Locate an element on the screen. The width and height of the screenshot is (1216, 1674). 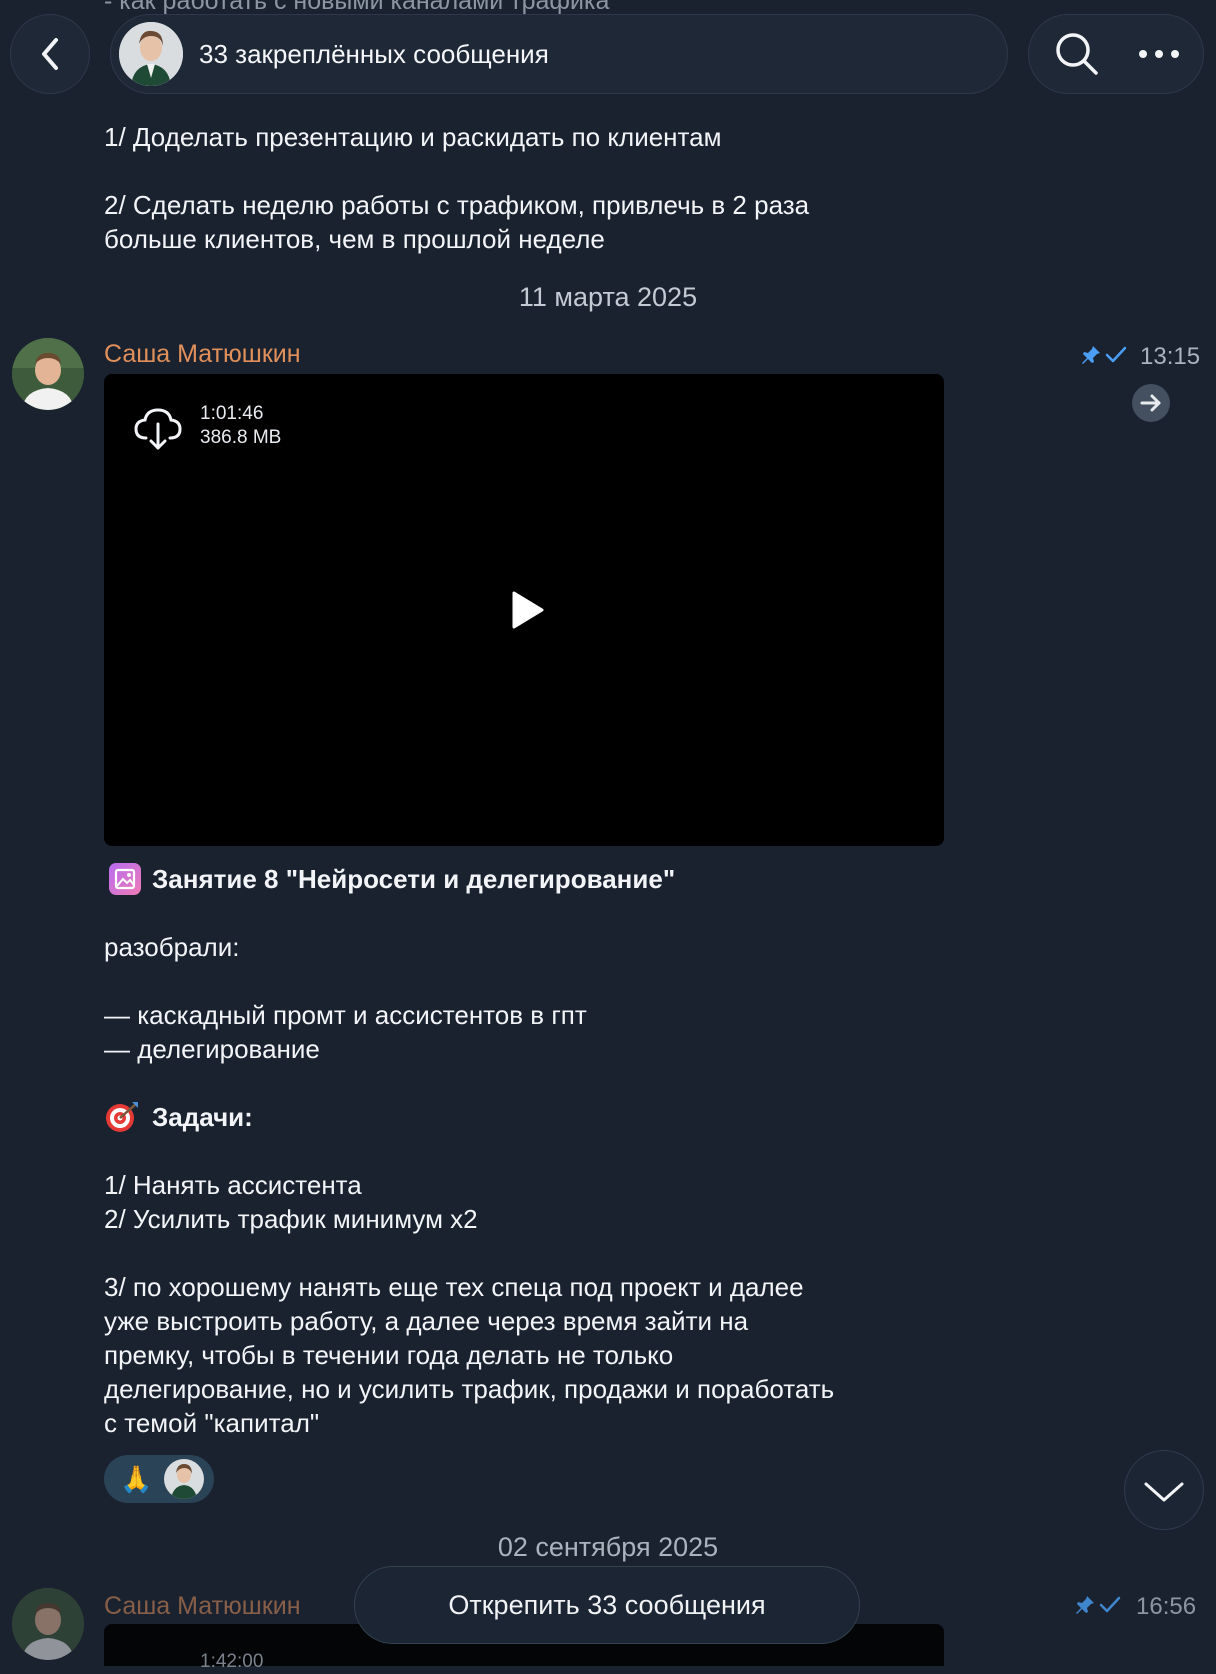
list-item: — каскадный промт и ассистентов в гпт is located at coordinates (345, 1015).